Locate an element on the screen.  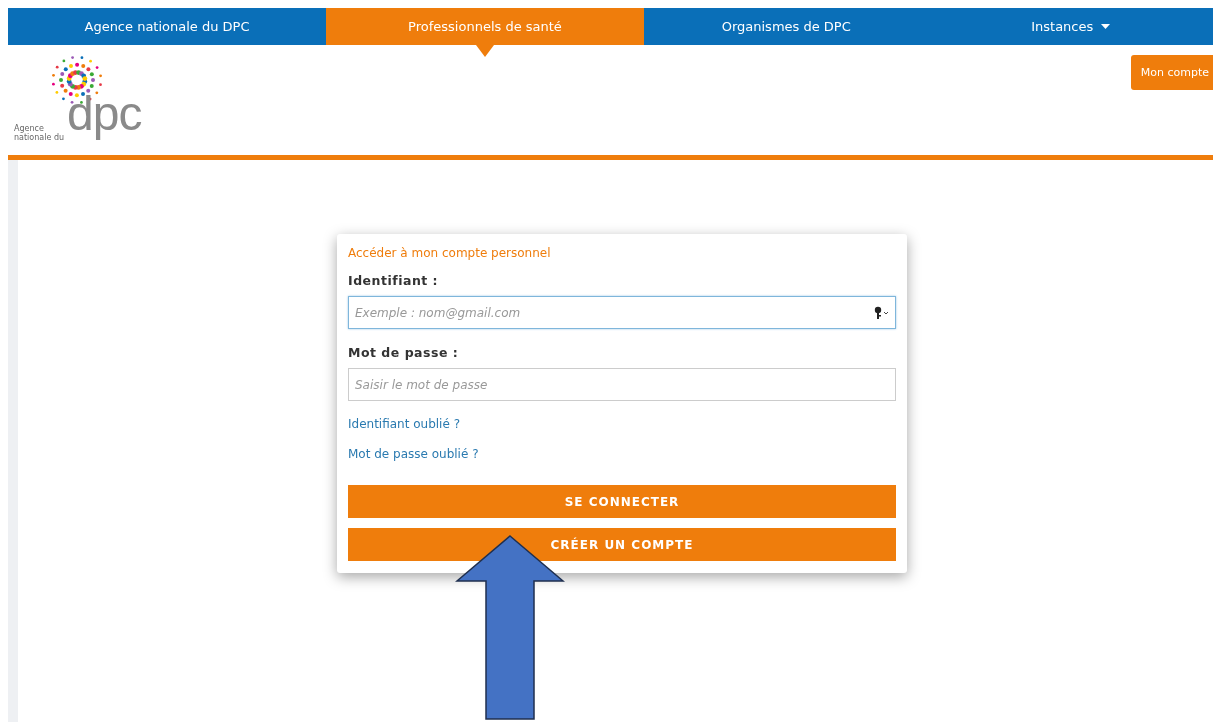
account-button: Mon compte is located at coordinates (1171, 72).